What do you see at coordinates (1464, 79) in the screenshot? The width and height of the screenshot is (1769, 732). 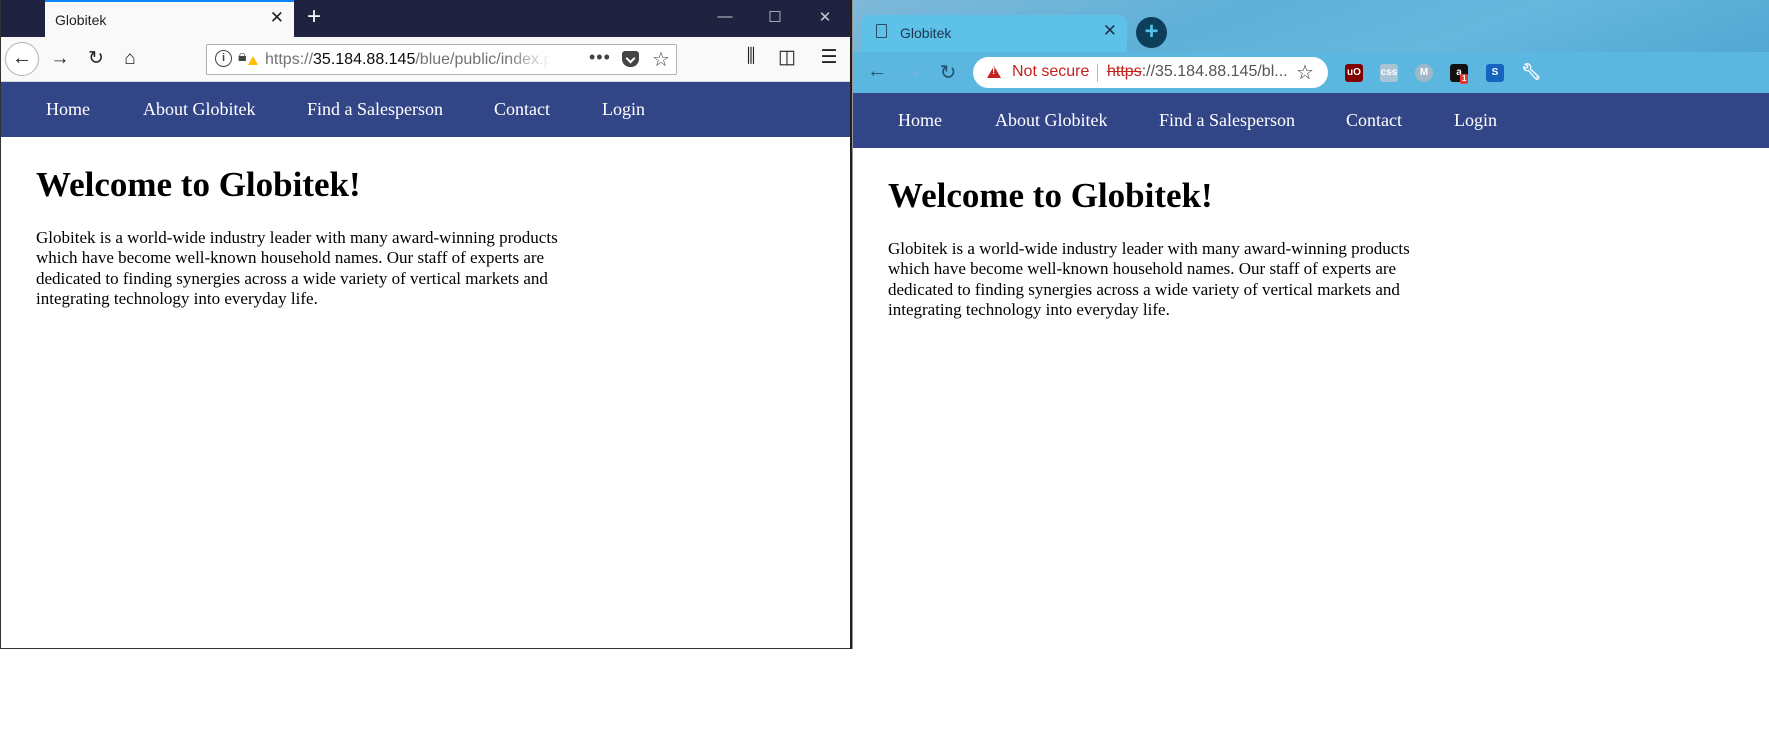 I see `extension-badge: 1` at bounding box center [1464, 79].